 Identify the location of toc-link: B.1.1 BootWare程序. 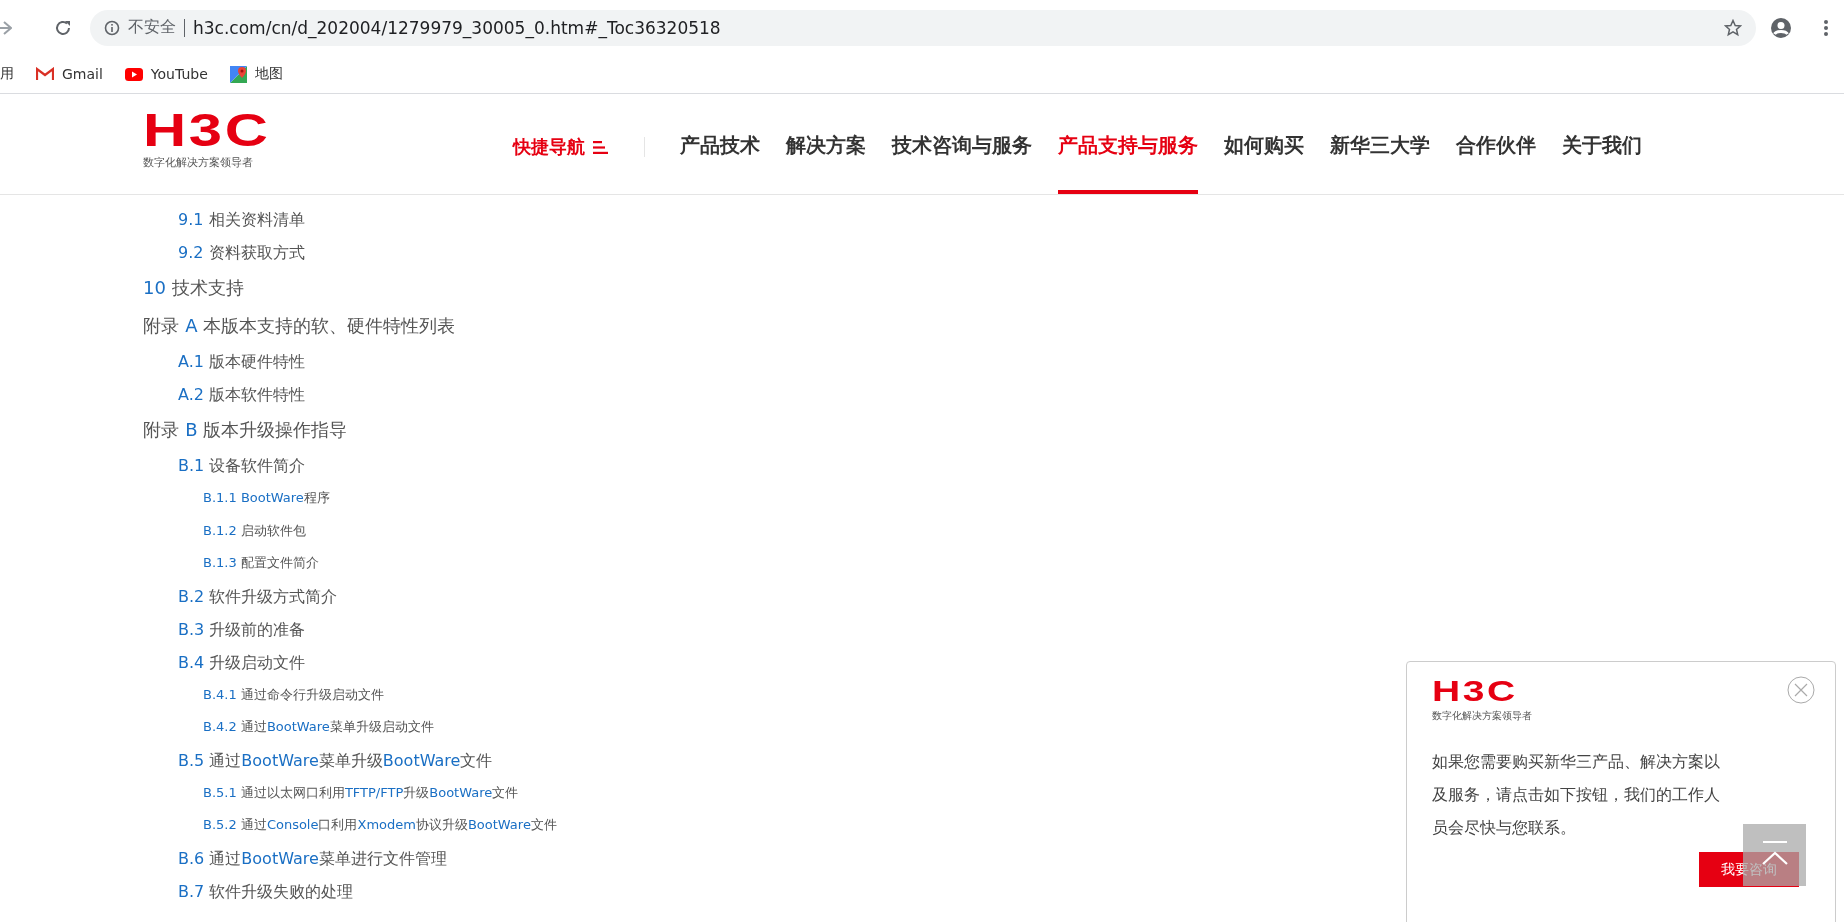
(266, 498).